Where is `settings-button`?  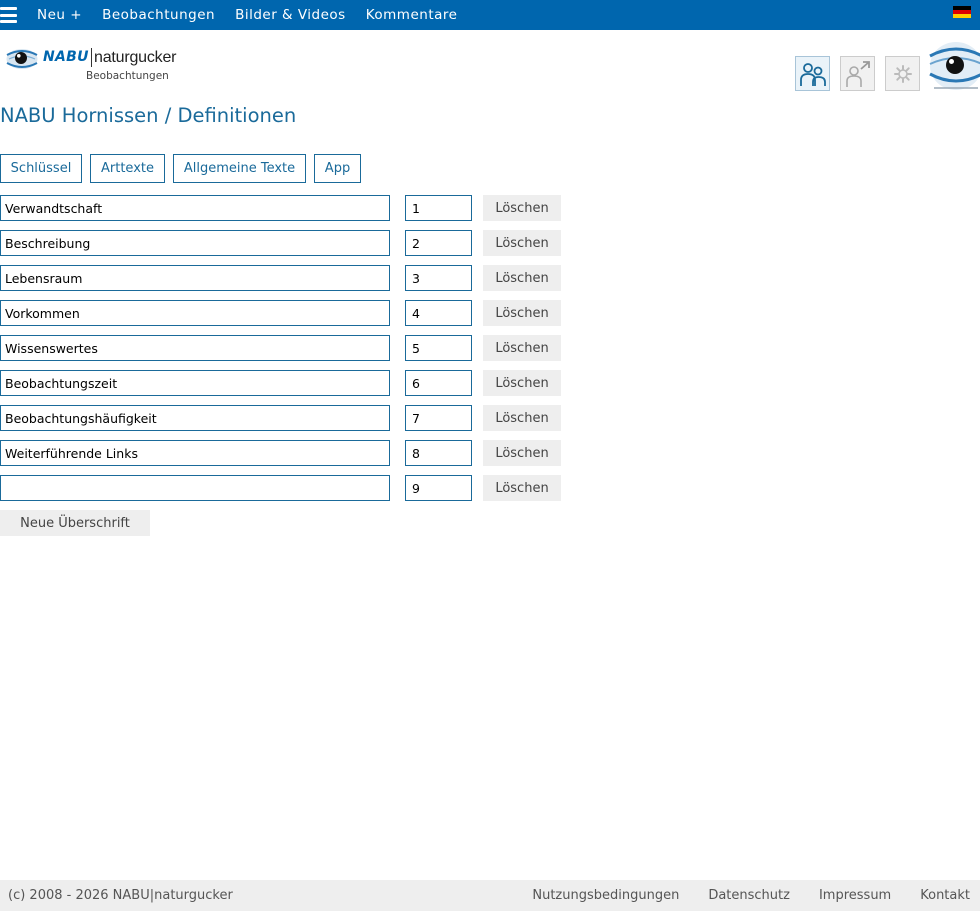 settings-button is located at coordinates (902, 73).